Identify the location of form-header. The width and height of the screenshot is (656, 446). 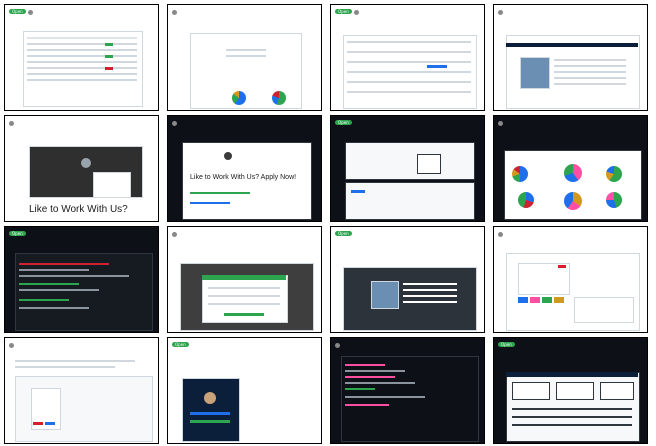
(244, 277).